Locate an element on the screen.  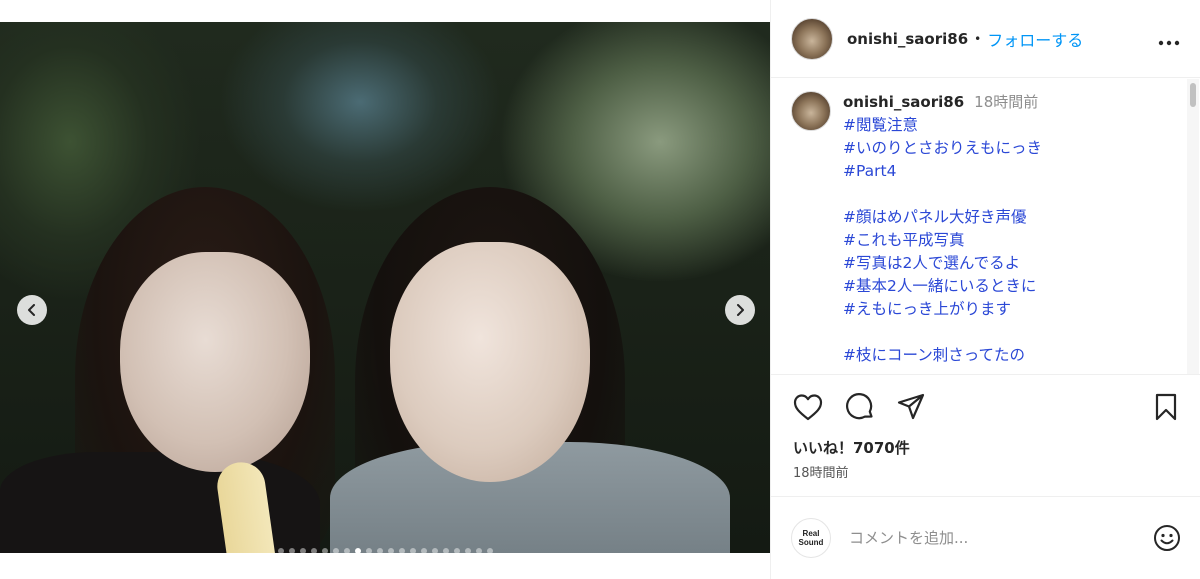
comment-button is located at coordinates (860, 407).